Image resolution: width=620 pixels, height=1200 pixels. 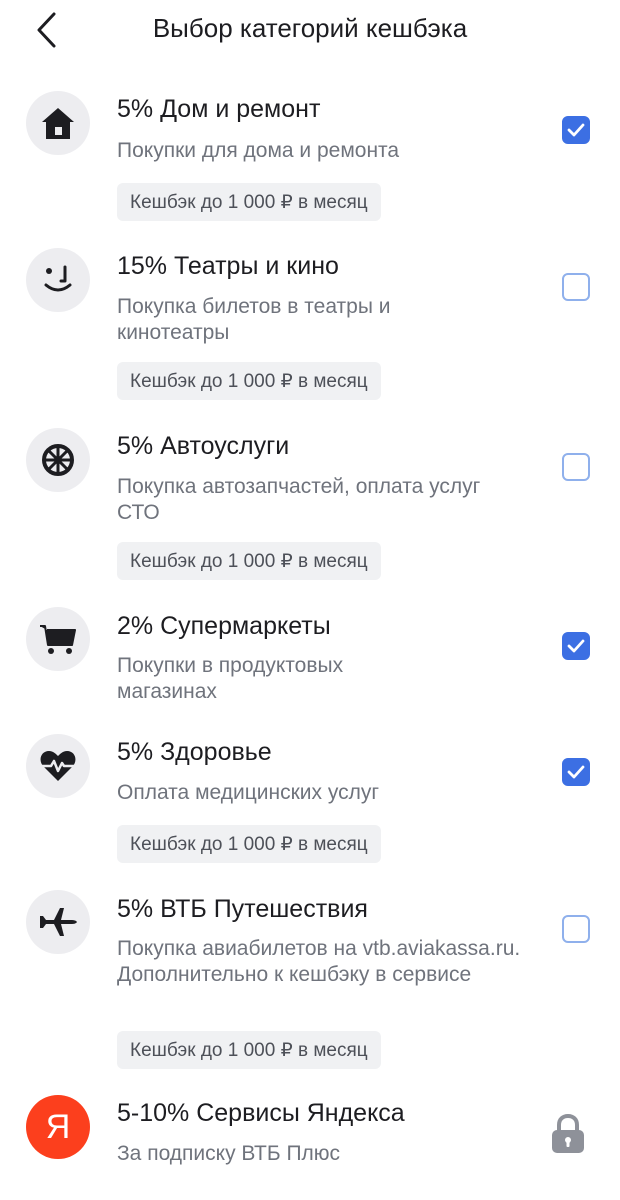 I want to click on category-title: 5% Дом и ремонт, so click(x=219, y=109).